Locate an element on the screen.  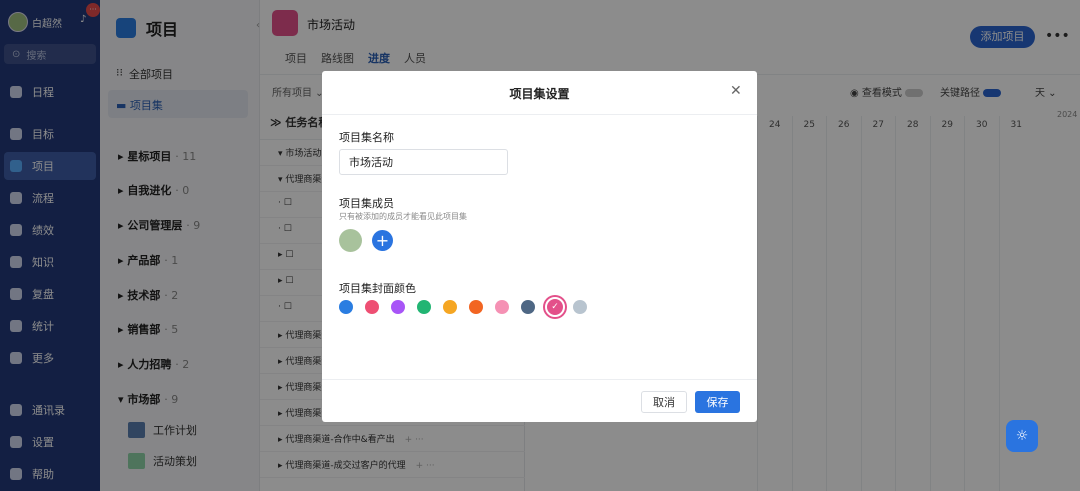
help-float-button: ☼ is located at coordinates (1022, 436).